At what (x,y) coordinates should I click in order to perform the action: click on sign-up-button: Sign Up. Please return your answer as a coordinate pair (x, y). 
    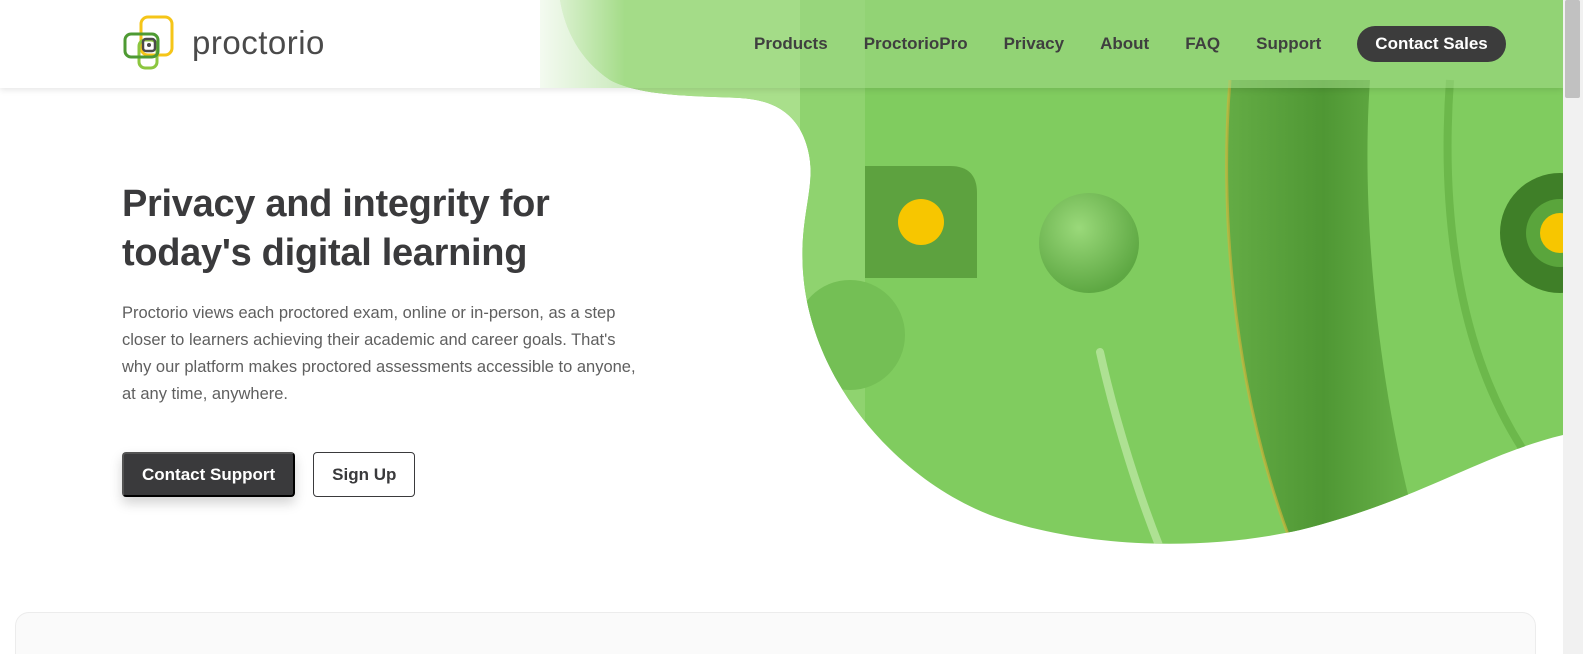
    Looking at the image, I should click on (364, 474).